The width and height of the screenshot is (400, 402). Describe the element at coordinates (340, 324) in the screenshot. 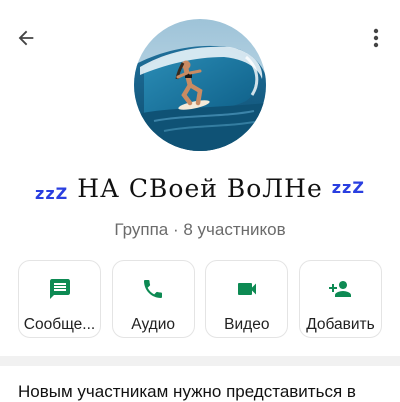

I see `add-member-button-label: Добавить` at that location.